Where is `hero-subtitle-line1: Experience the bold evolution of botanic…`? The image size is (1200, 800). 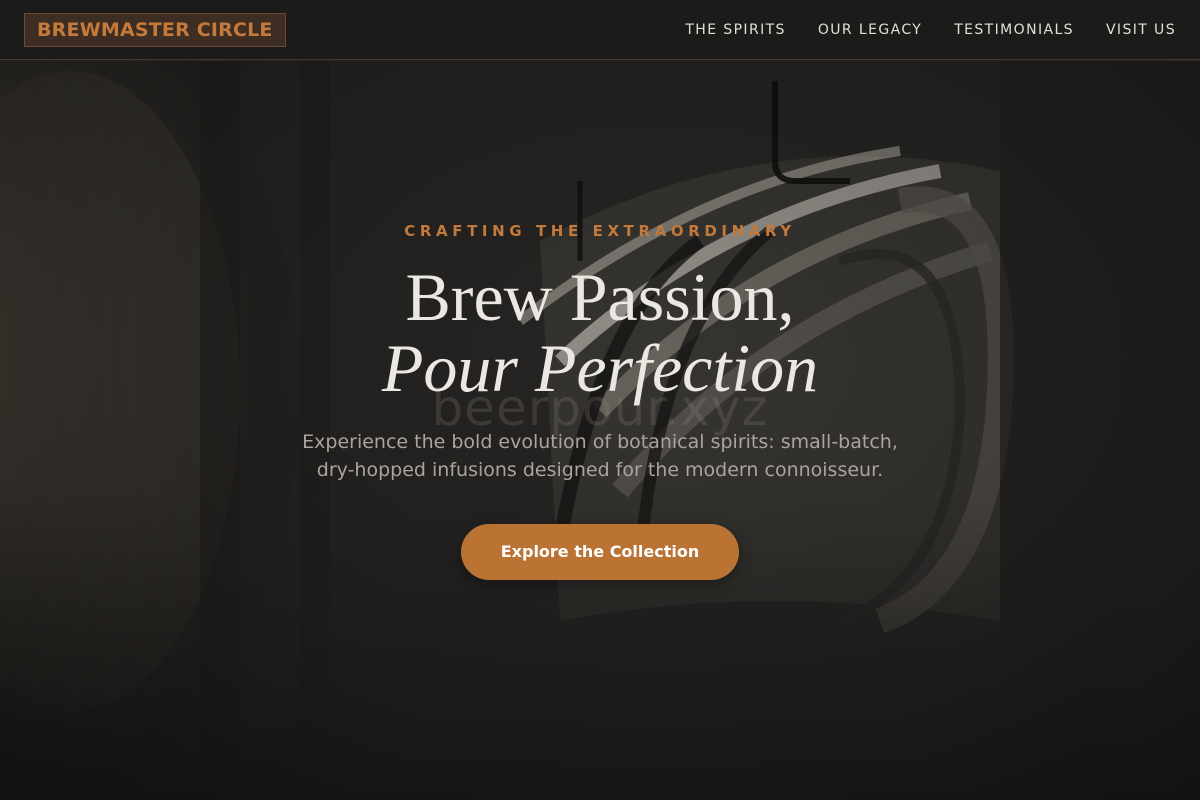 hero-subtitle-line1: Experience the bold evolution of botanic… is located at coordinates (600, 442).